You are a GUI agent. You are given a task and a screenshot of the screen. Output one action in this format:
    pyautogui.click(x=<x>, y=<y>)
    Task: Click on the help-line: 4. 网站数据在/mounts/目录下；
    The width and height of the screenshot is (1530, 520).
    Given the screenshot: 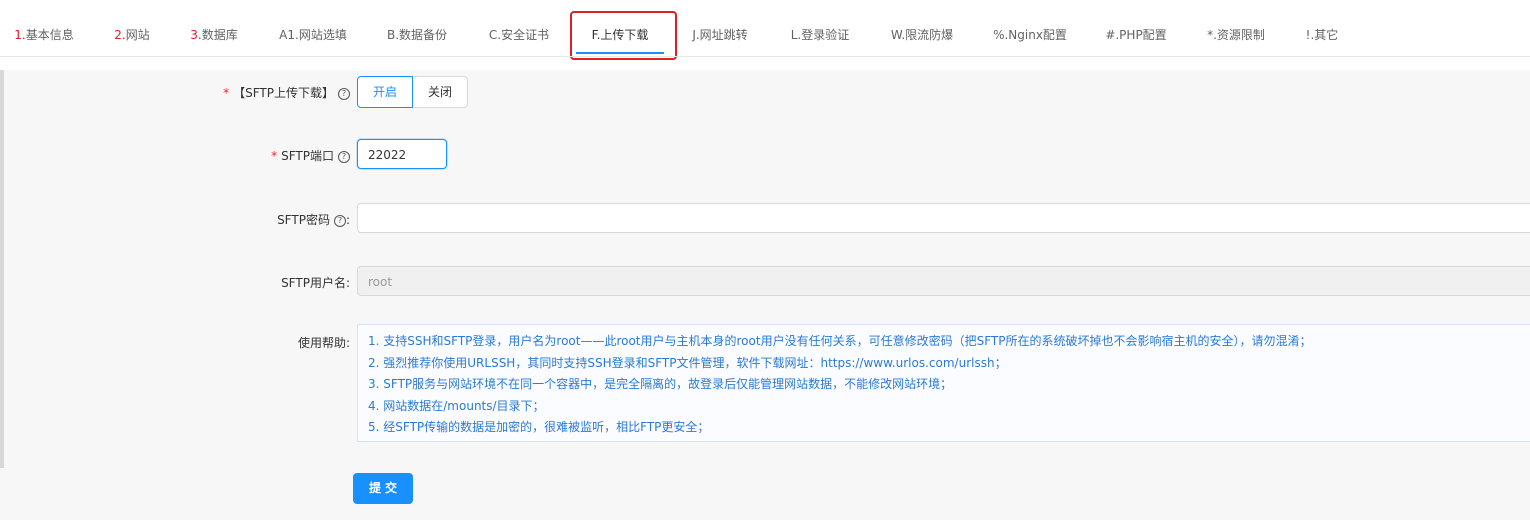 What is the action you would take?
    pyautogui.click(x=456, y=405)
    